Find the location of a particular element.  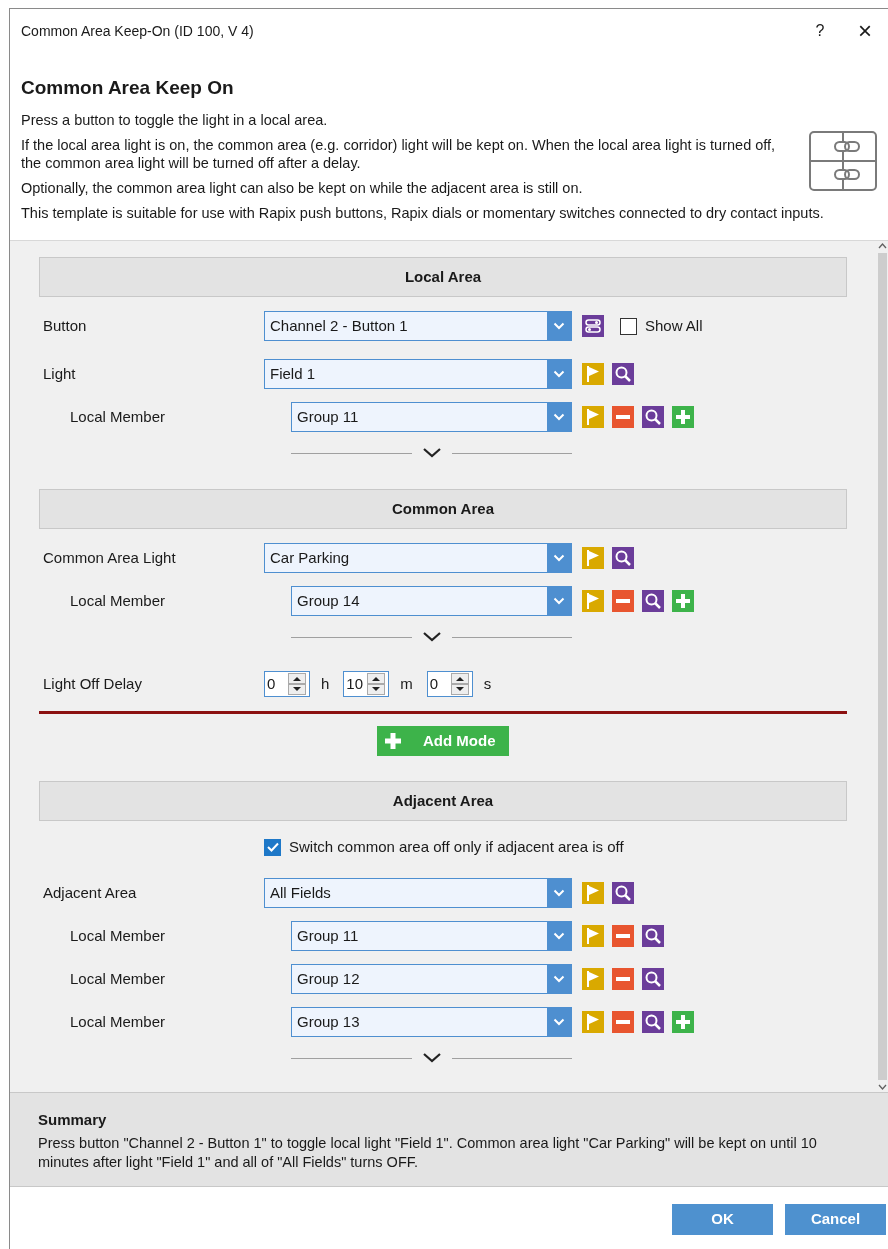

help-button: ? is located at coordinates (820, 31).